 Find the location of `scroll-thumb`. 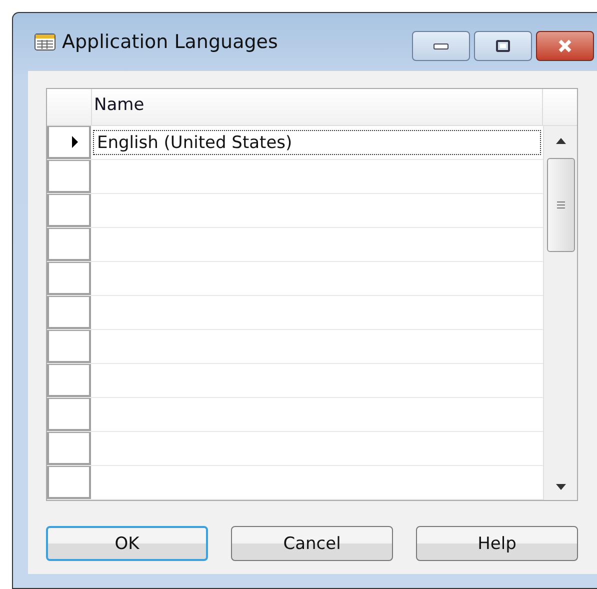

scroll-thumb is located at coordinates (560, 205).